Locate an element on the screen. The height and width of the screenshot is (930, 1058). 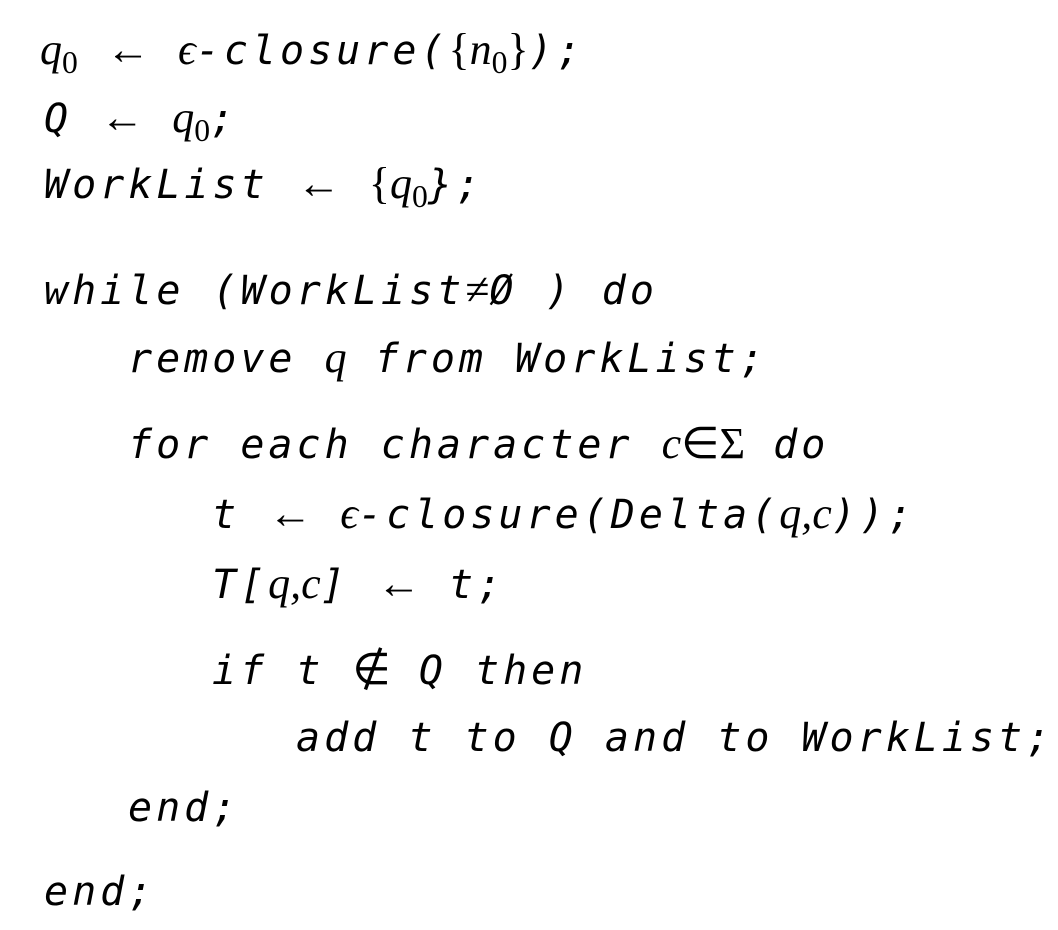
code-text: do is located at coordinates (801, 445).